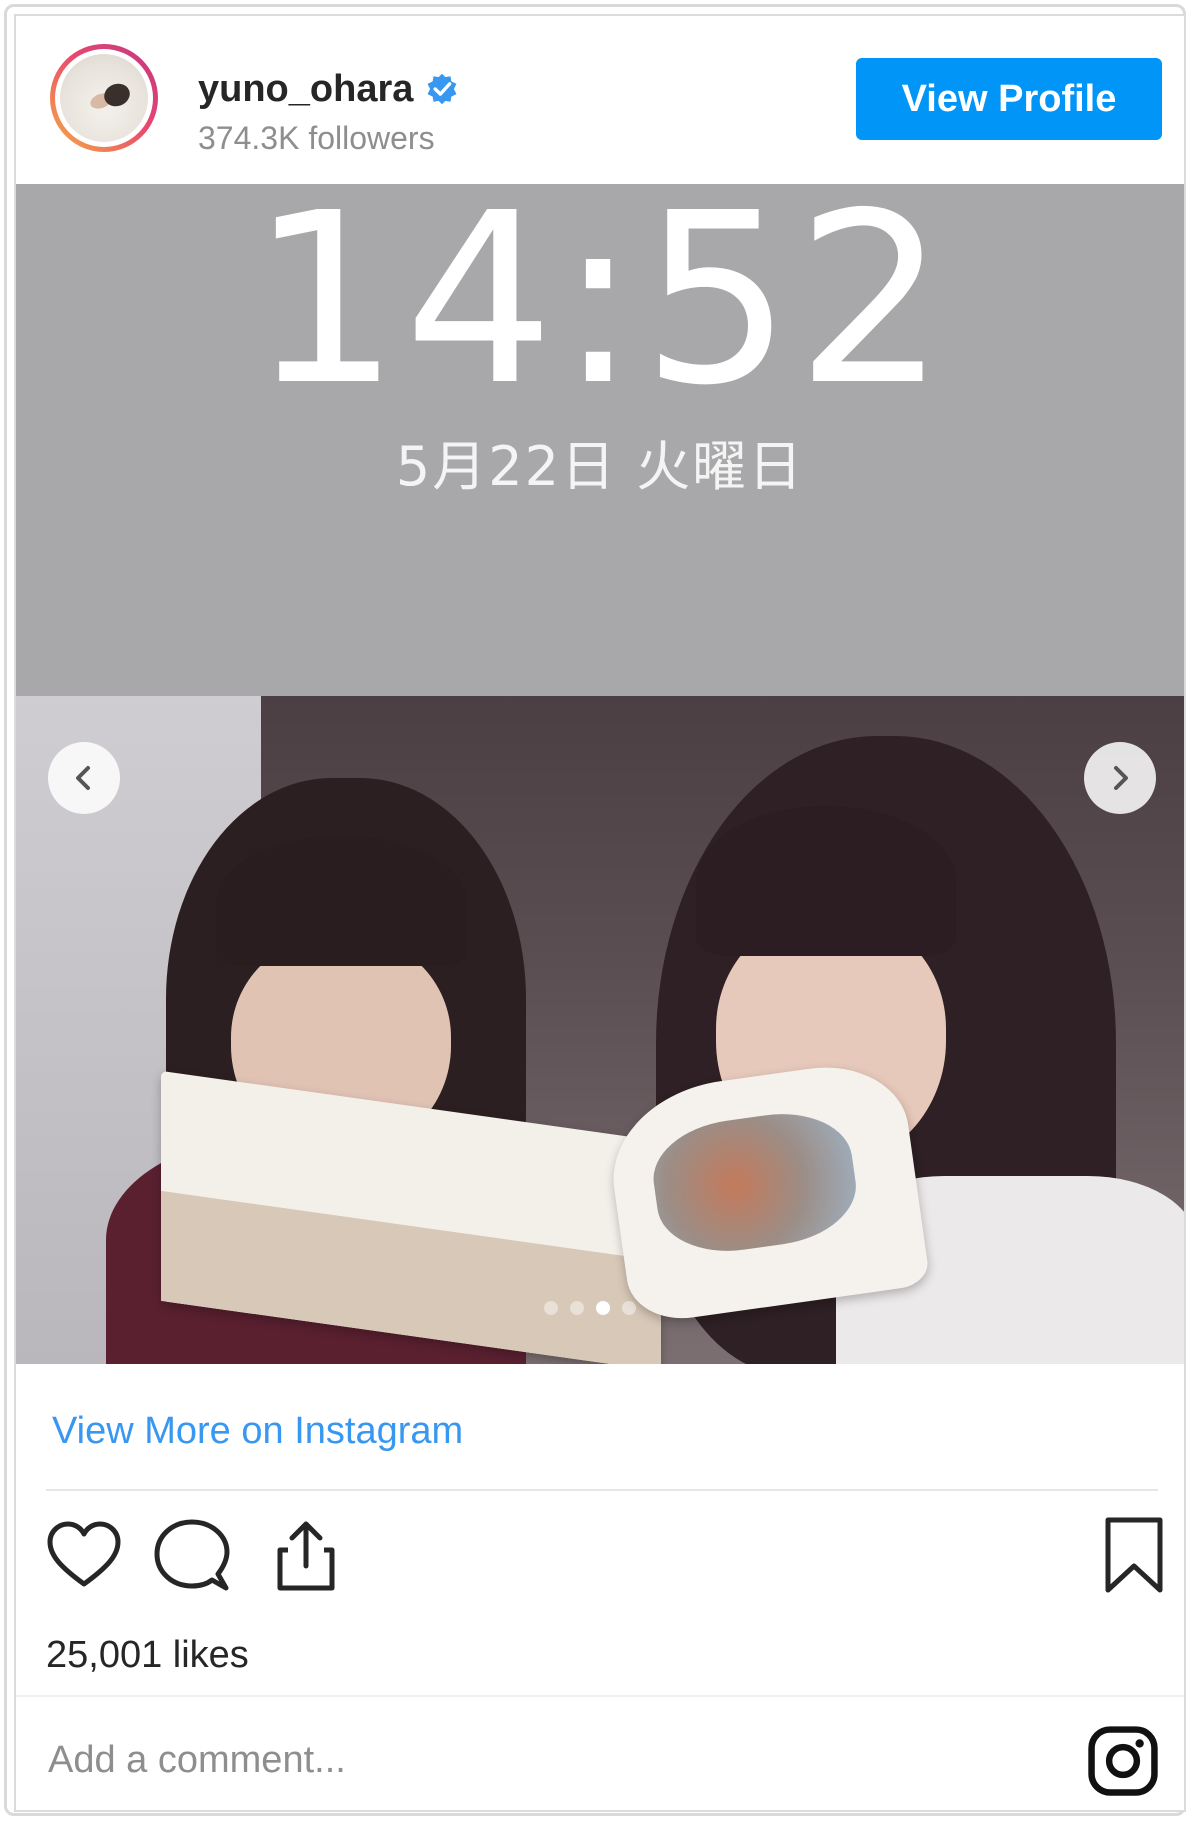 This screenshot has height=1826, width=1200. I want to click on carousel-prev-button, so click(84, 778).